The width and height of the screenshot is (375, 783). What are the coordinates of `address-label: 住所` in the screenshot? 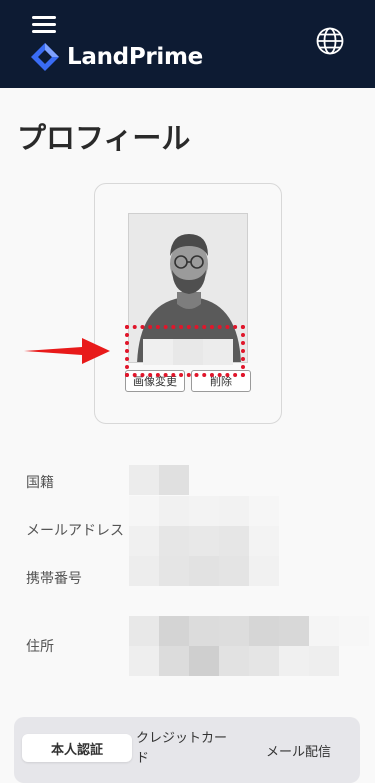 It's located at (40, 647).